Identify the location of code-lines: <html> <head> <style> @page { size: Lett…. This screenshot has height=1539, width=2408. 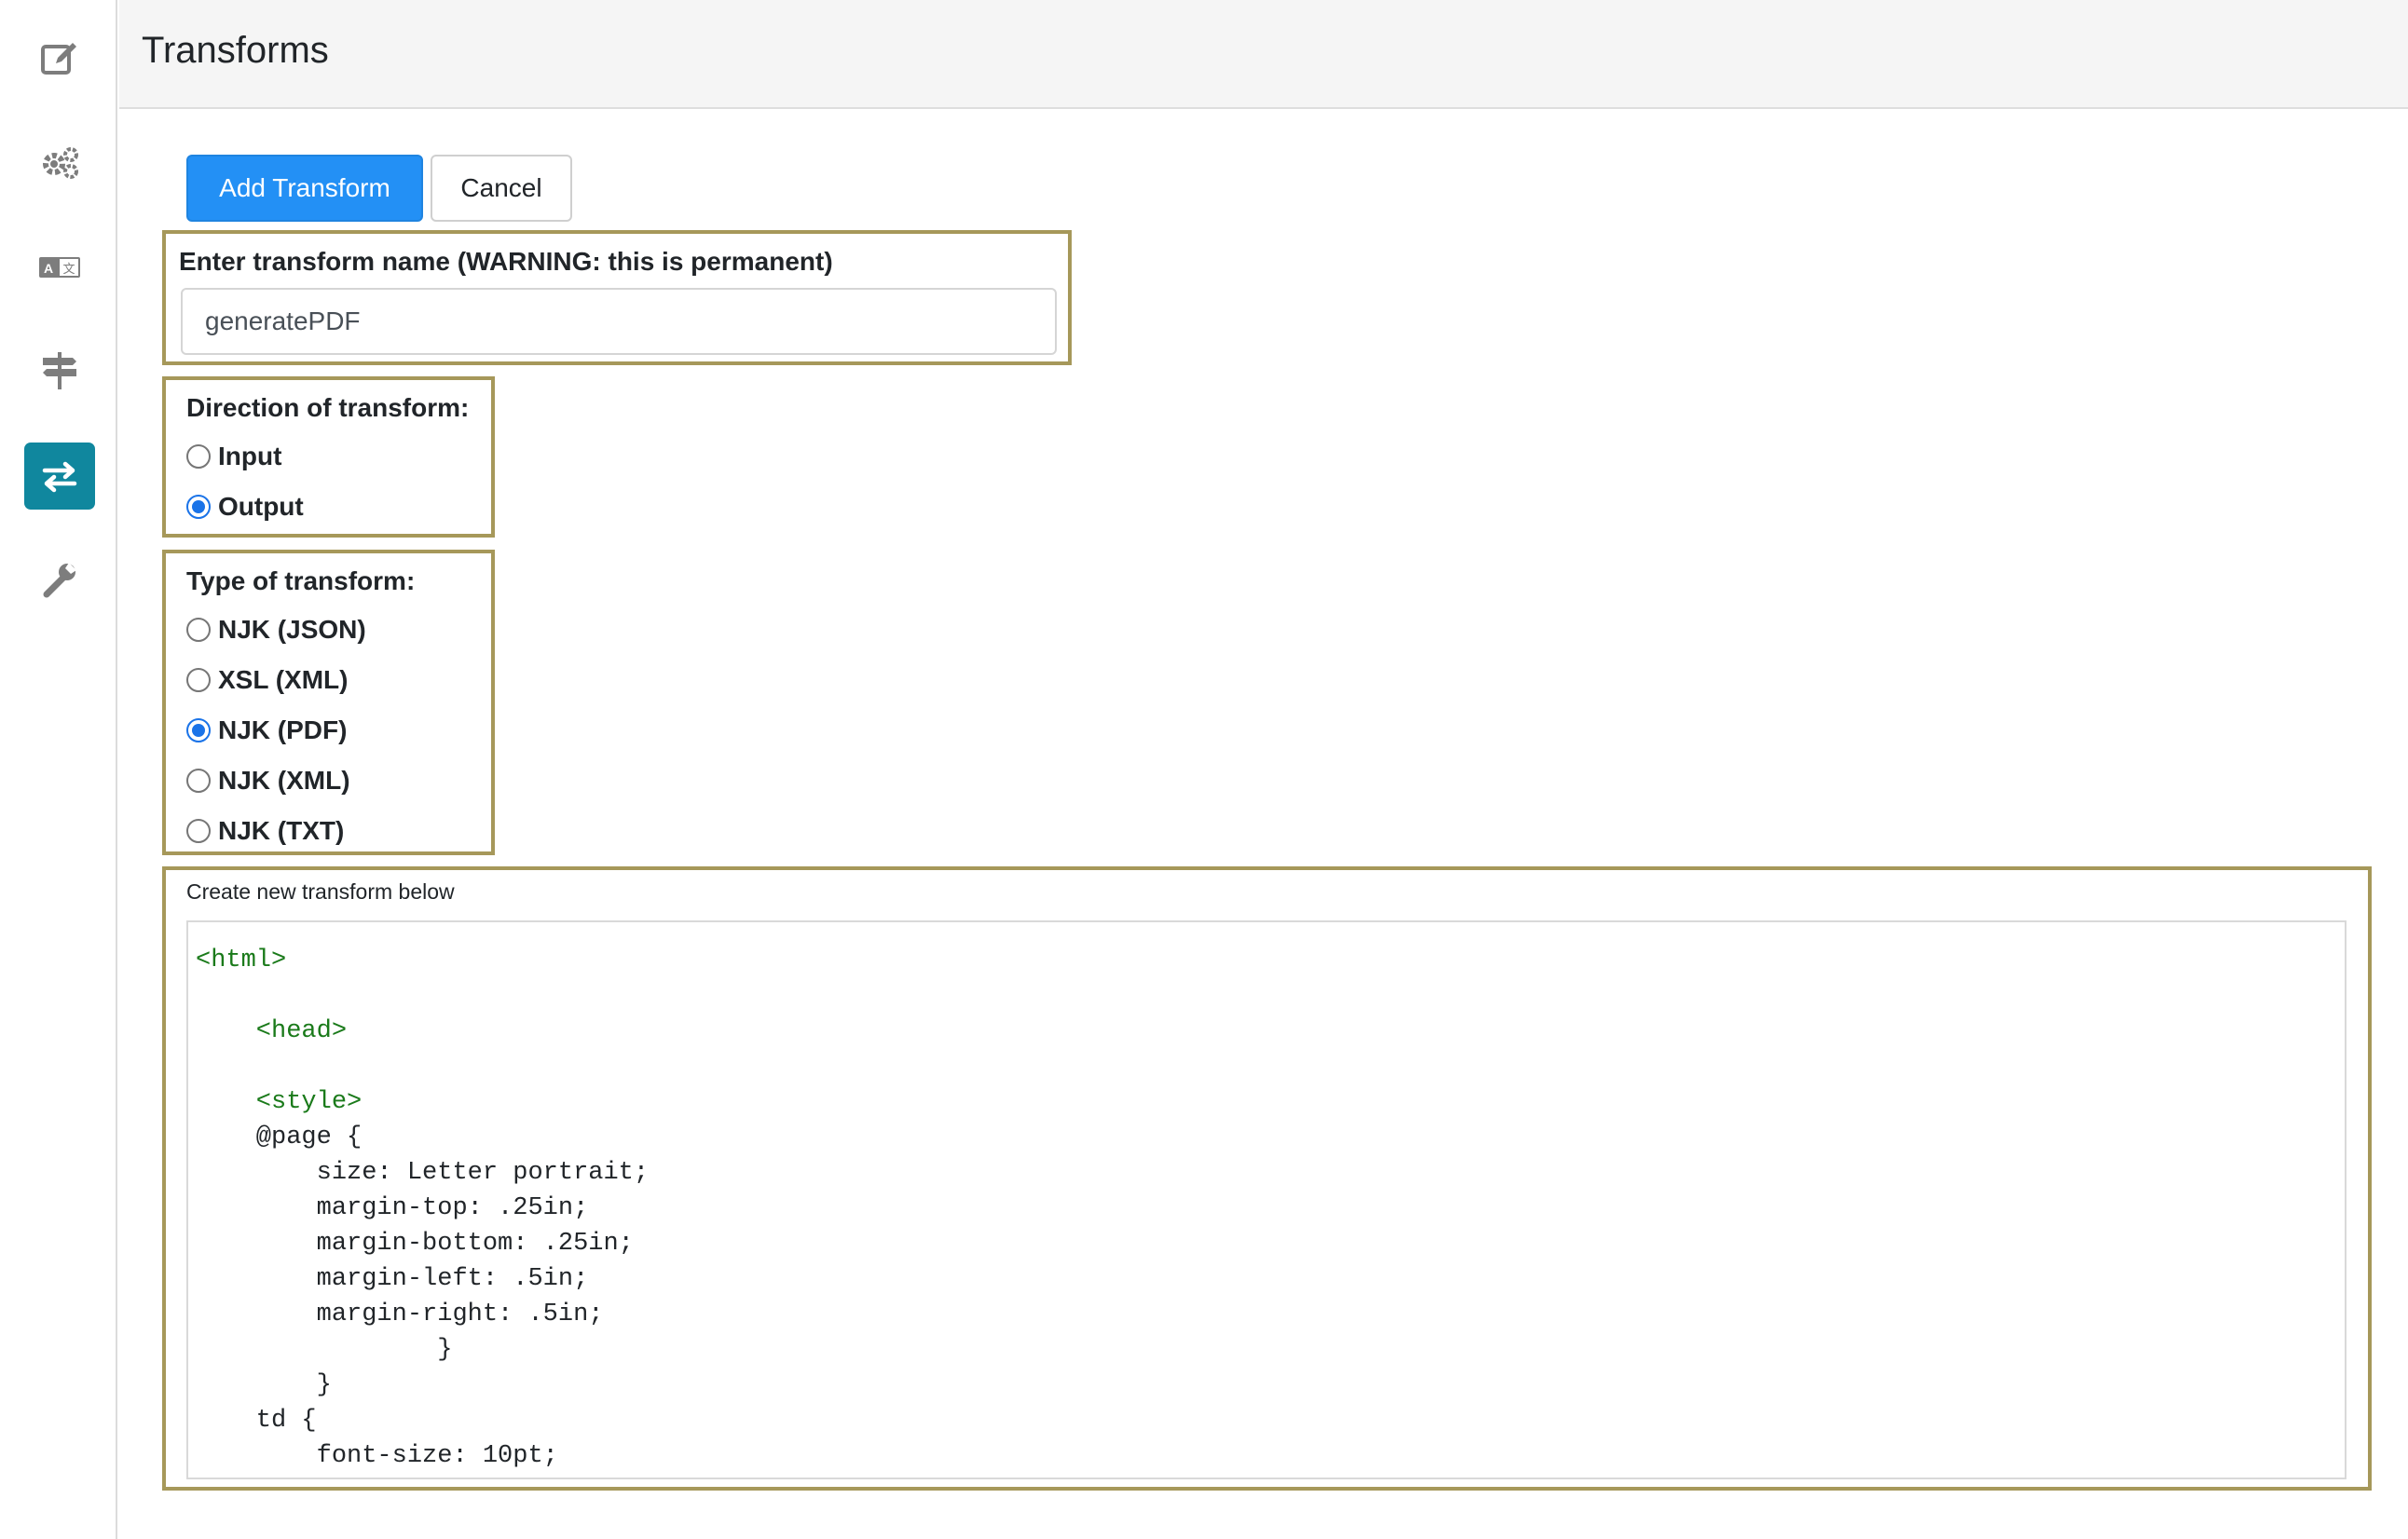
(422, 1208).